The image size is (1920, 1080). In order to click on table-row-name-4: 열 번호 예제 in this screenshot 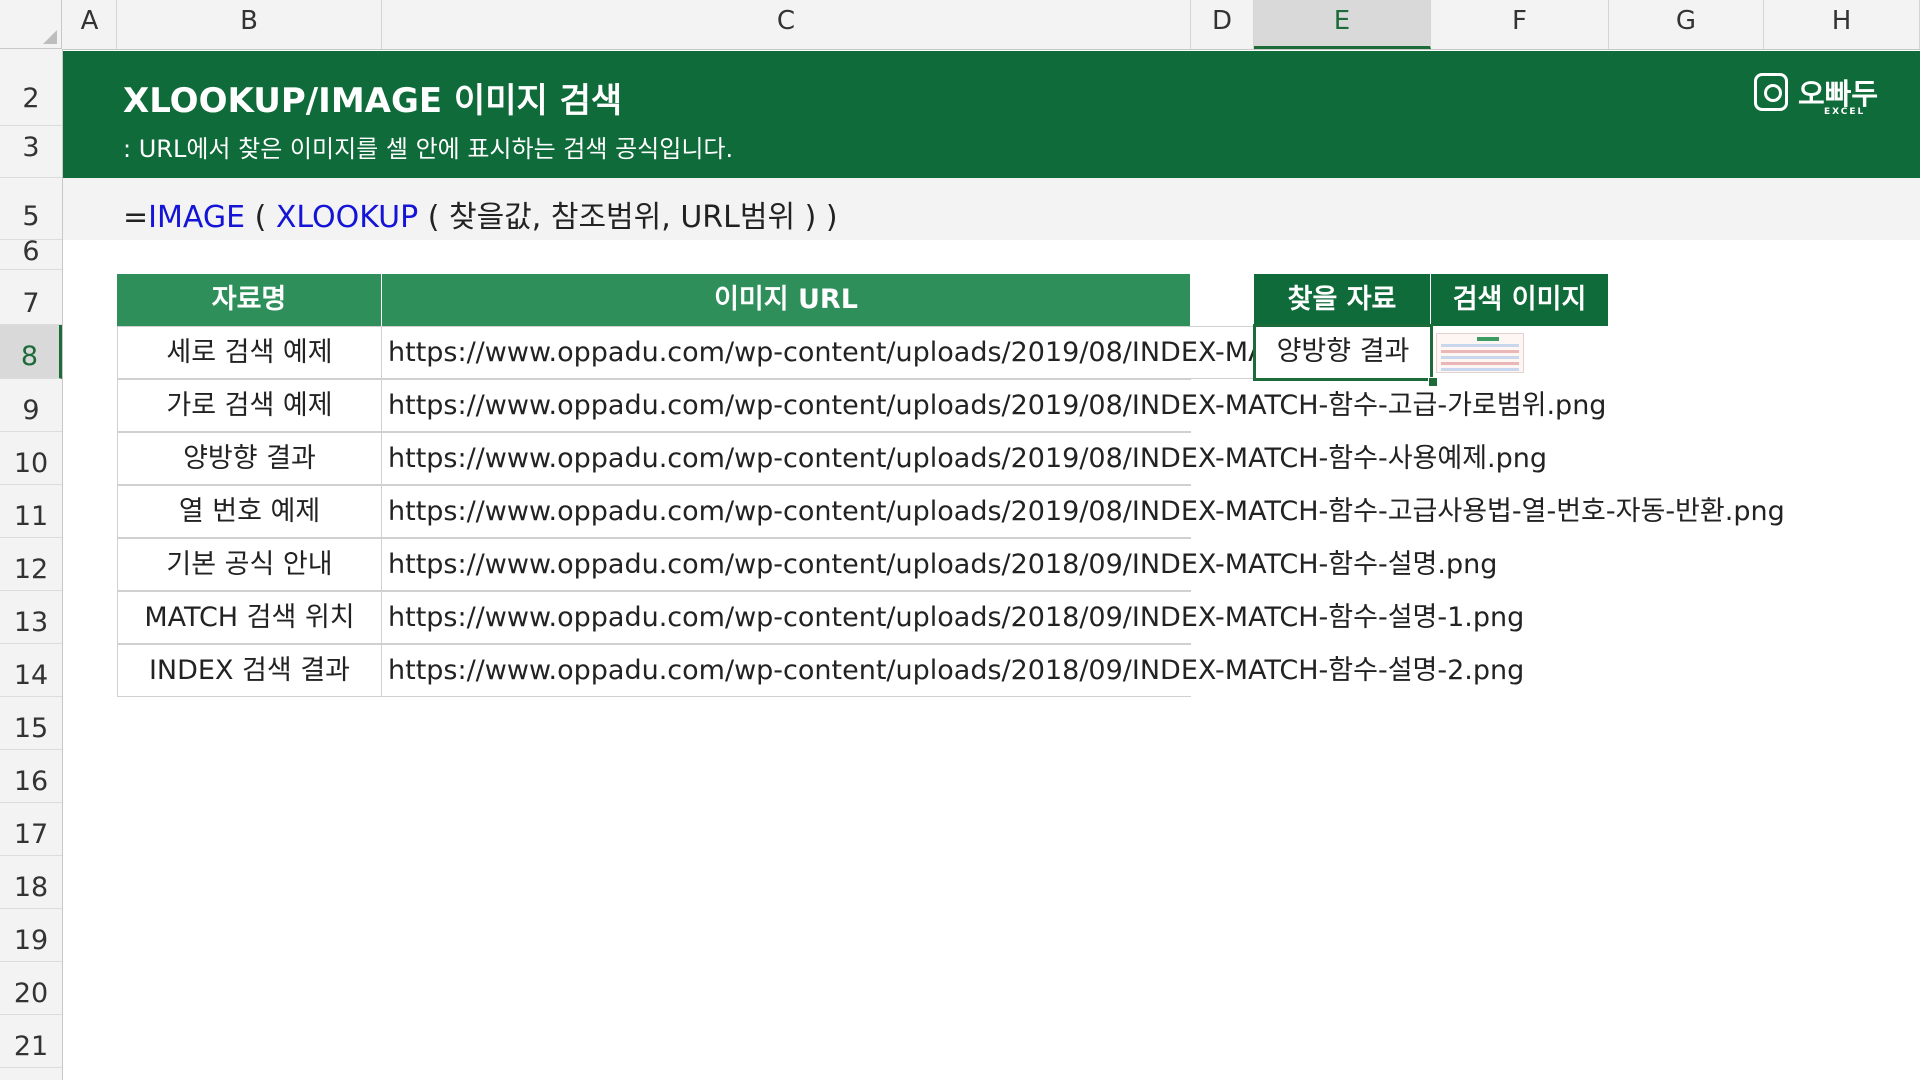, I will do `click(249, 511)`.